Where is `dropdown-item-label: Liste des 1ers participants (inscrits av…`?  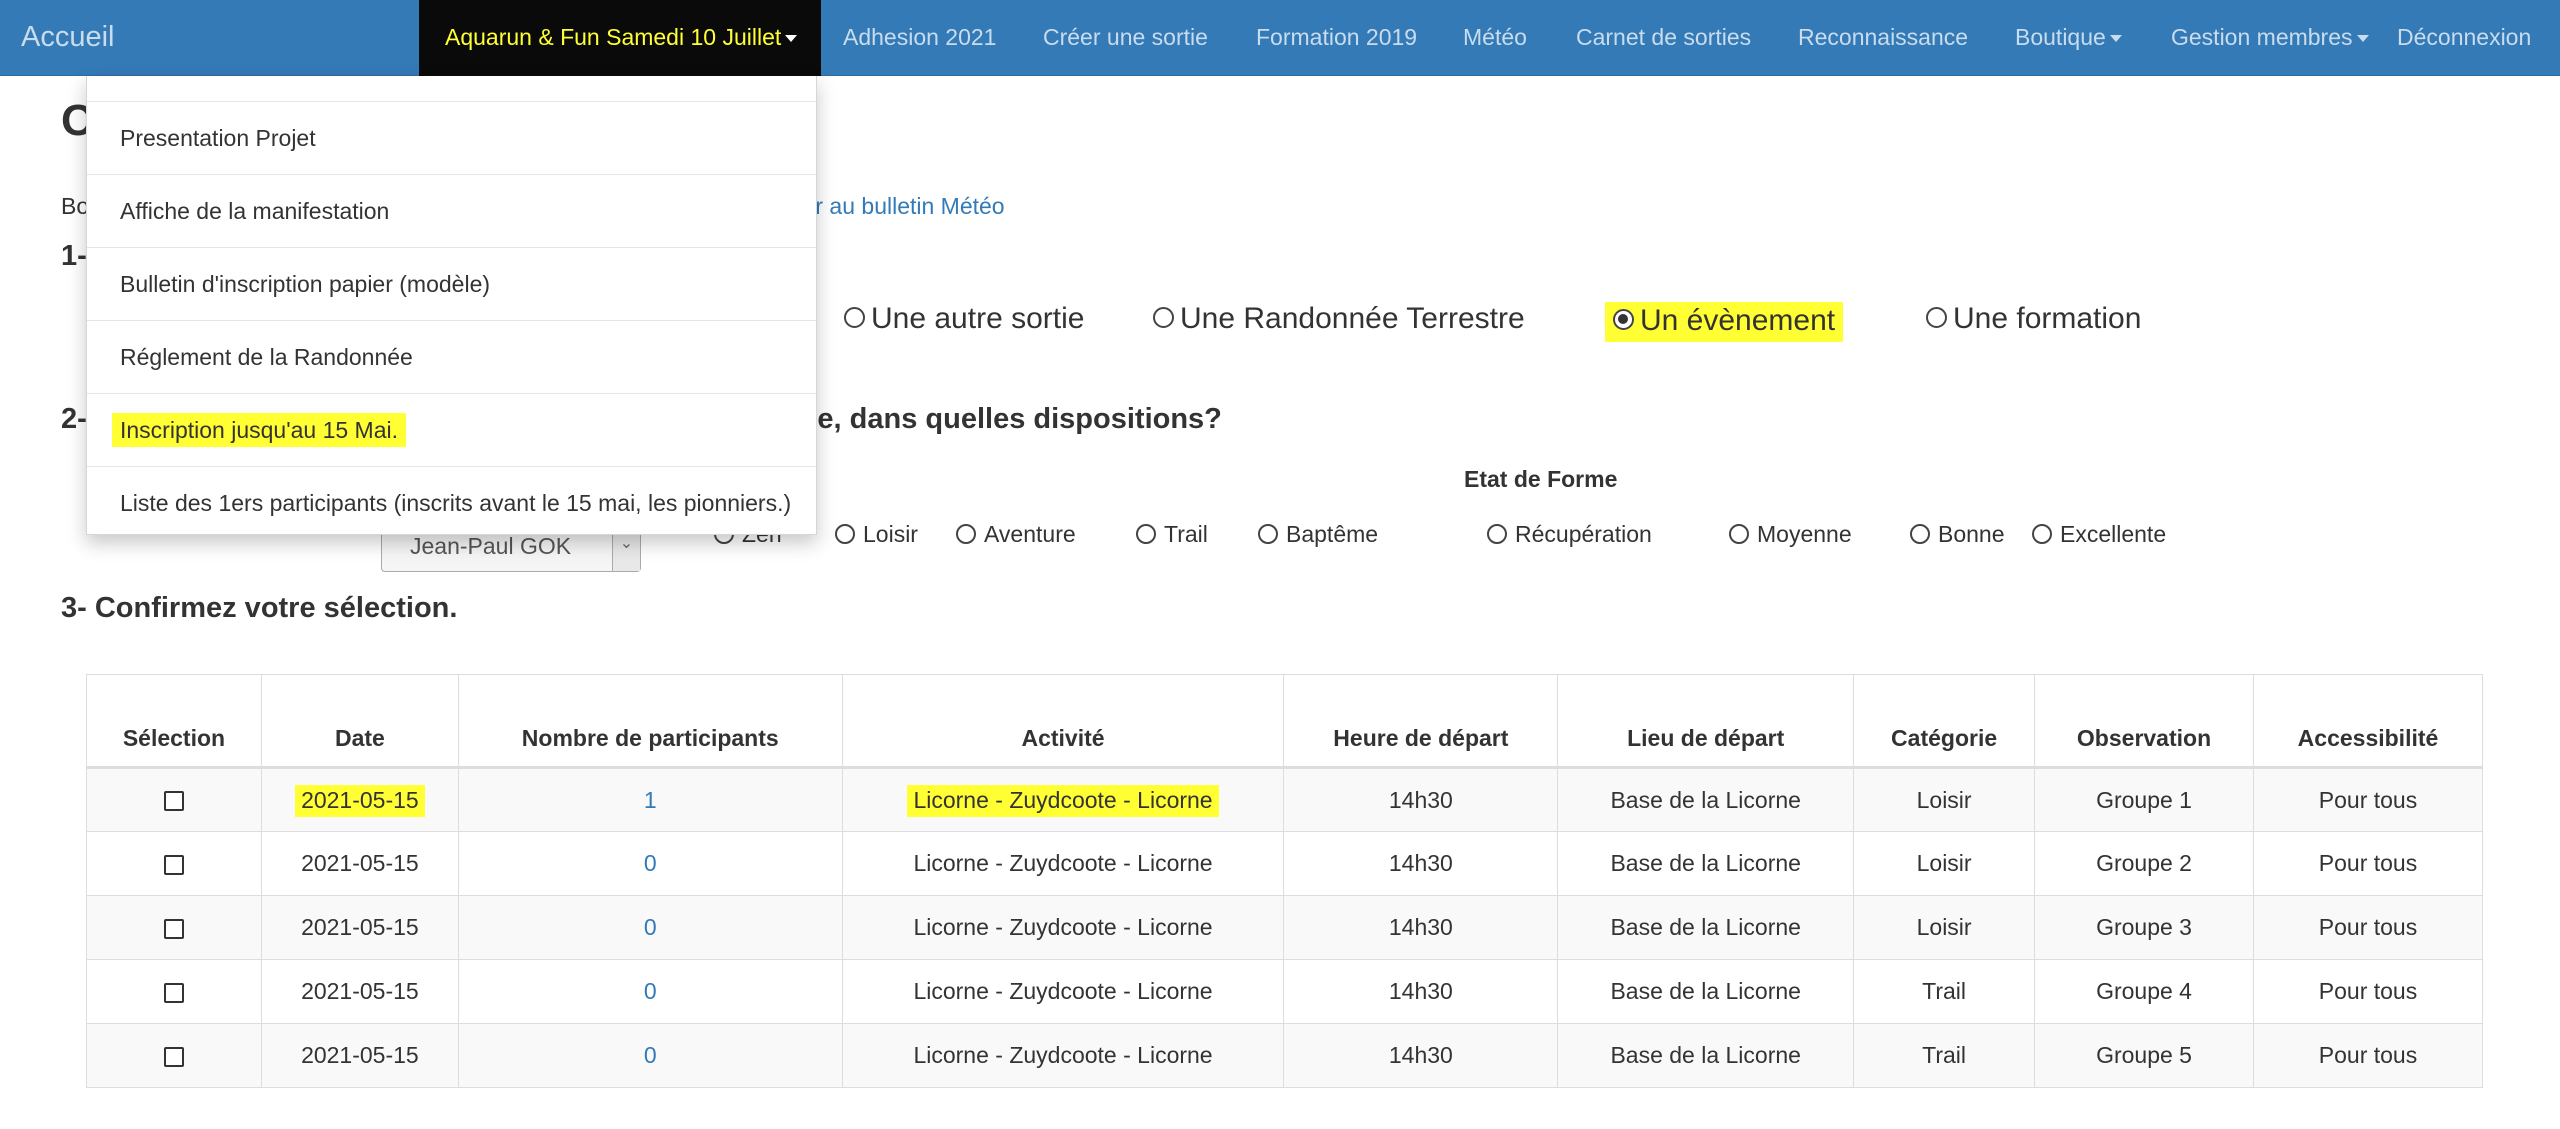
dropdown-item-label: Liste des 1ers participants (inscrits av… is located at coordinates (456, 503).